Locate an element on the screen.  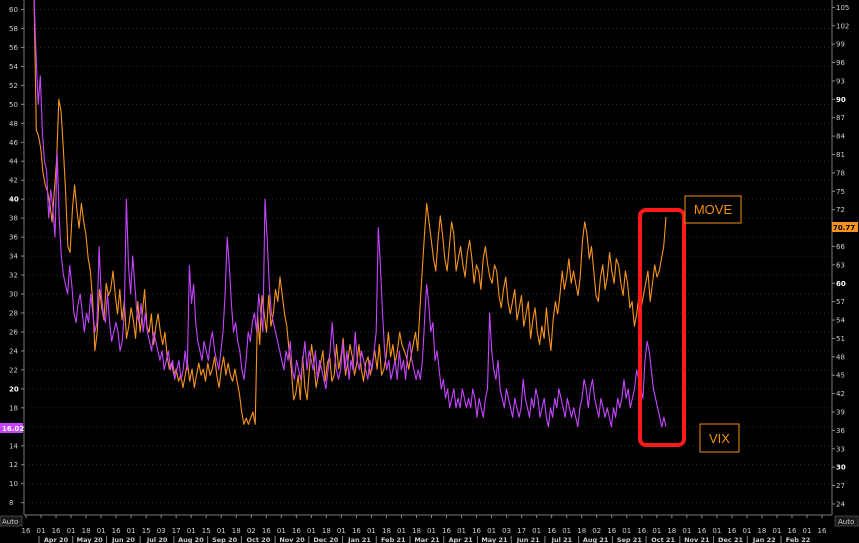
right-auto-button: Auto is located at coordinates (846, 521).